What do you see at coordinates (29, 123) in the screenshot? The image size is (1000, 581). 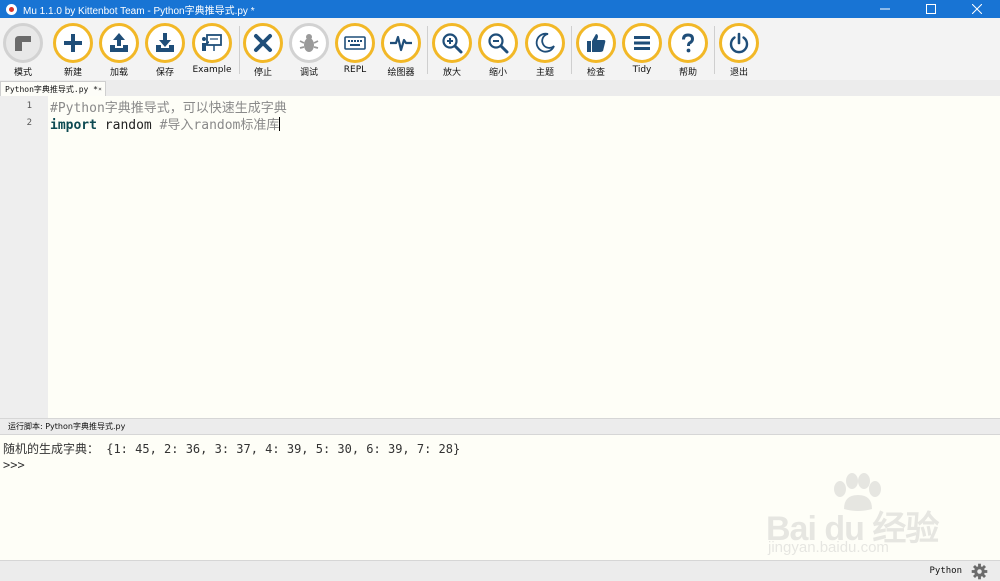 I see `line-number: 2` at bounding box center [29, 123].